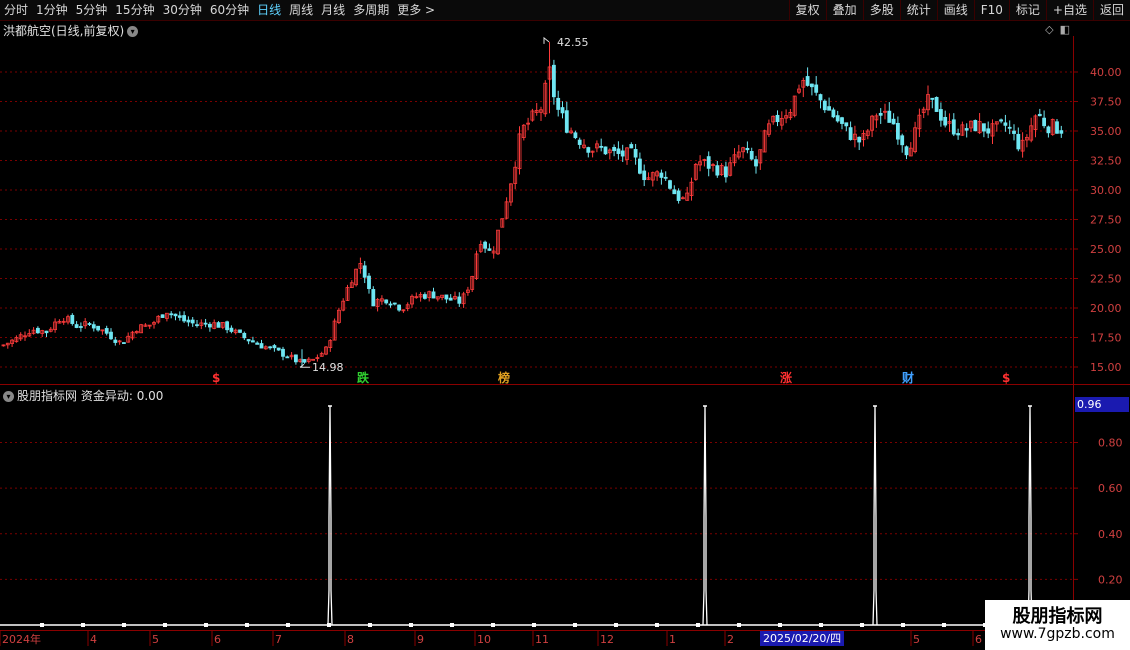  I want to click on price-tick-label: 30.00, so click(1106, 190).